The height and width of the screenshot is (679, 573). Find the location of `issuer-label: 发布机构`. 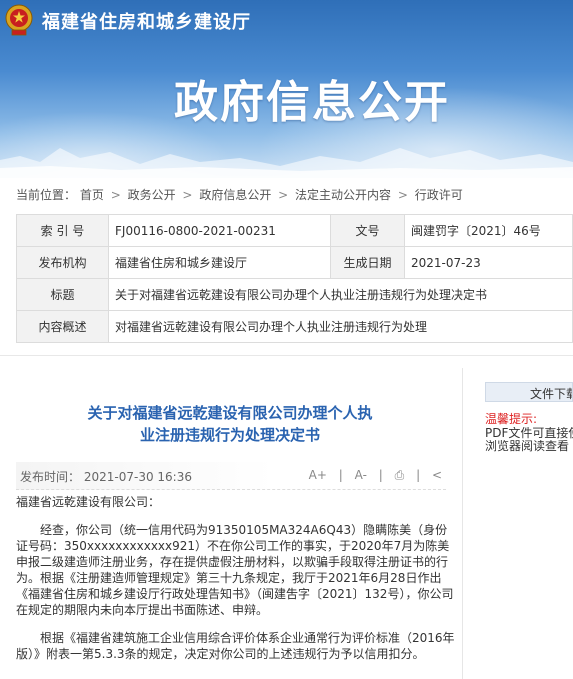

issuer-label: 发布机构 is located at coordinates (62, 262).